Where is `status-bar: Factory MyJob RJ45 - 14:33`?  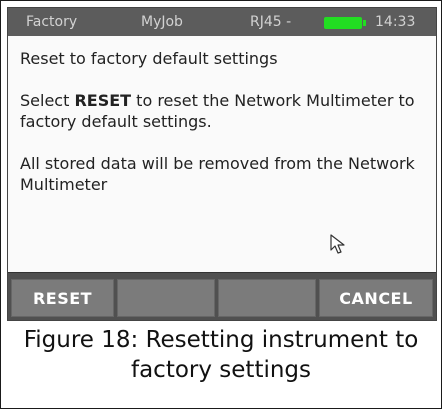
status-bar: Factory MyJob RJ45 - 14:33 is located at coordinates (222, 22).